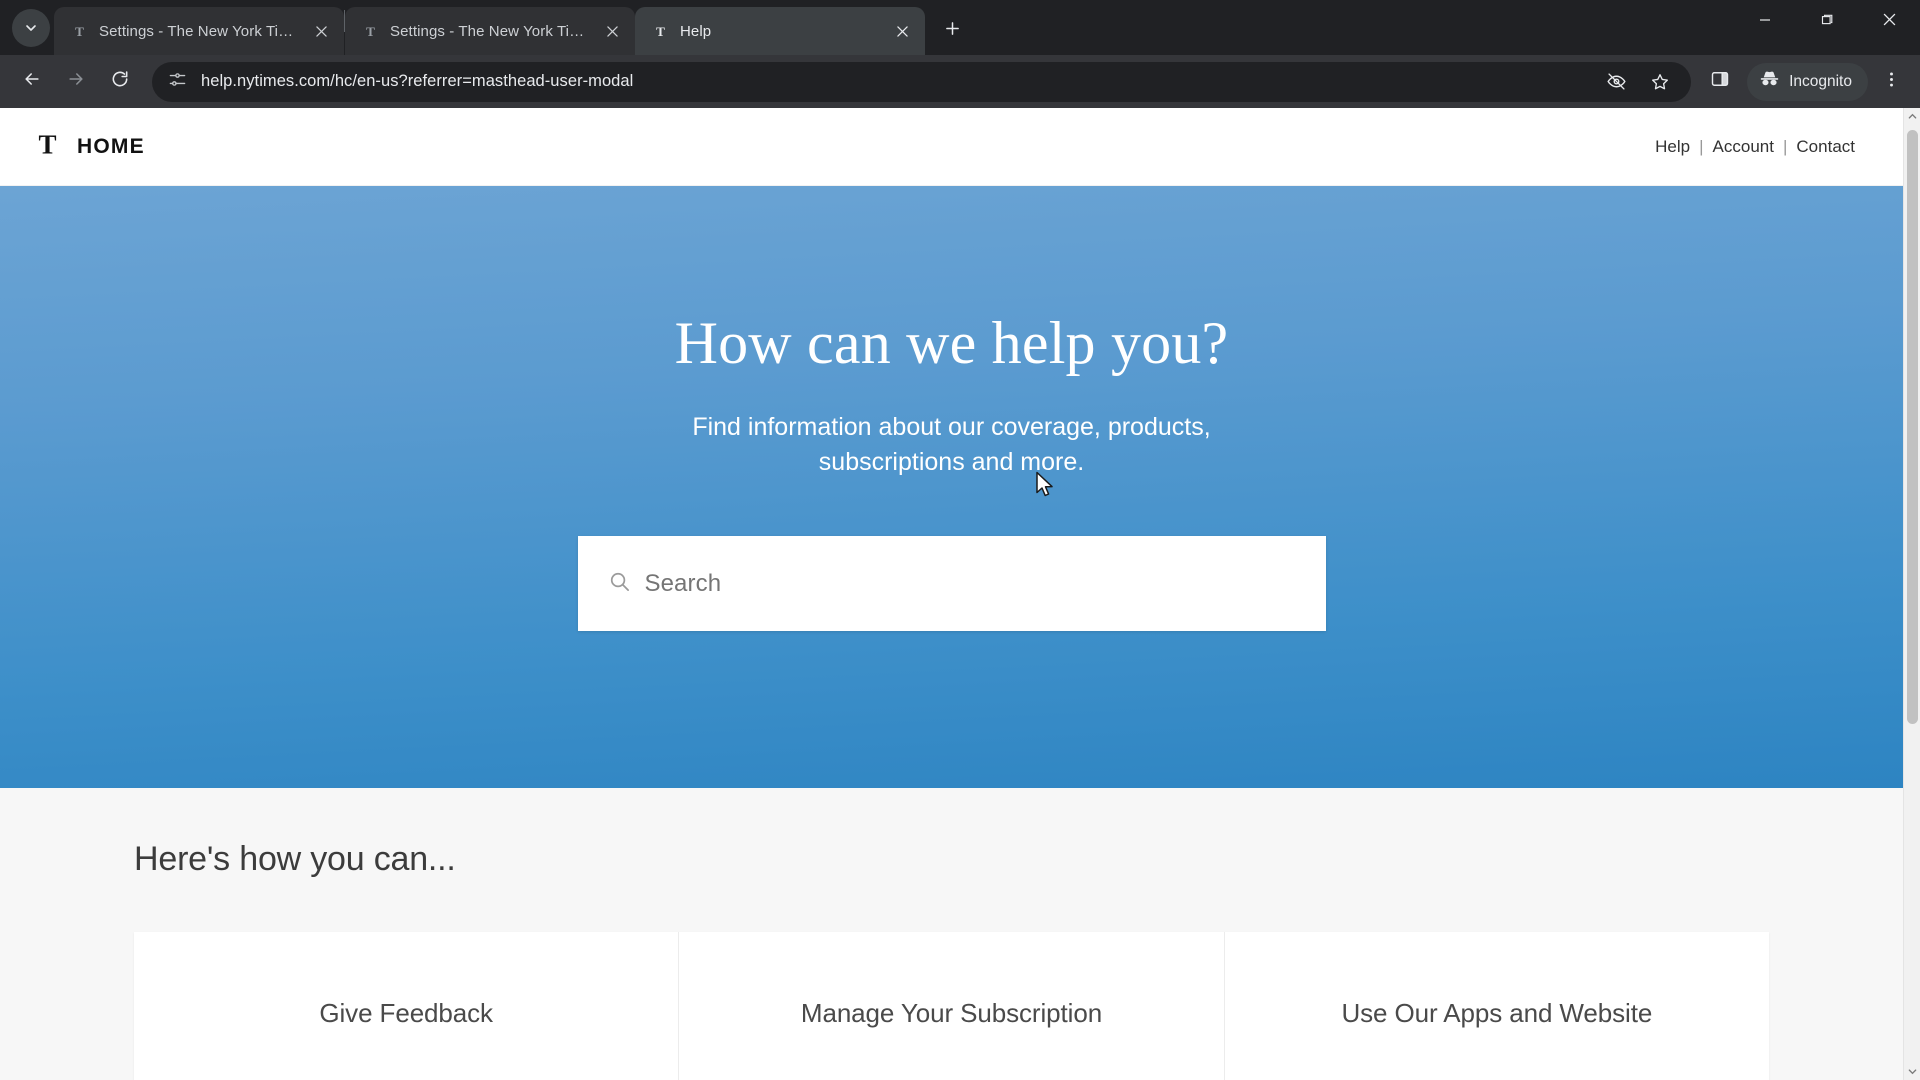 Image resolution: width=1920 pixels, height=1080 pixels. I want to click on search-input: Search, so click(951, 584).